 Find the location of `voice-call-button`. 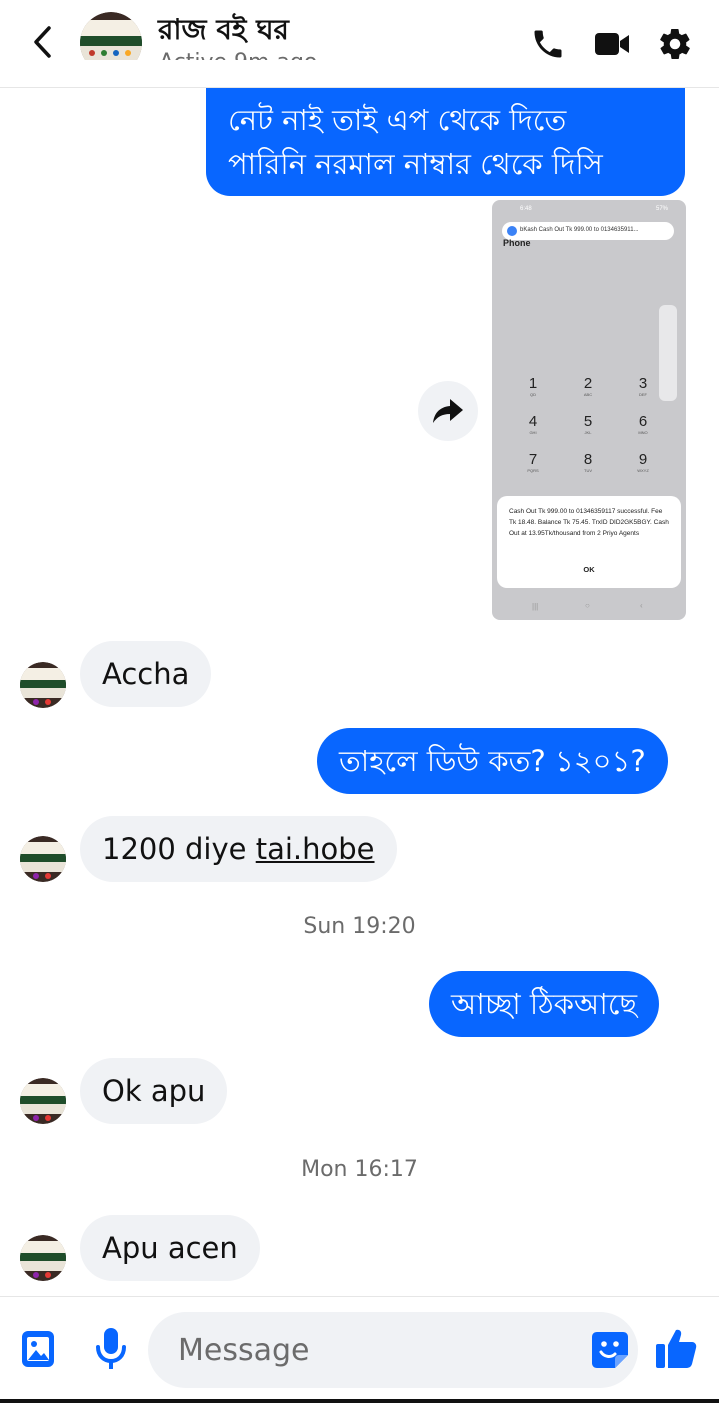

voice-call-button is located at coordinates (548, 44).